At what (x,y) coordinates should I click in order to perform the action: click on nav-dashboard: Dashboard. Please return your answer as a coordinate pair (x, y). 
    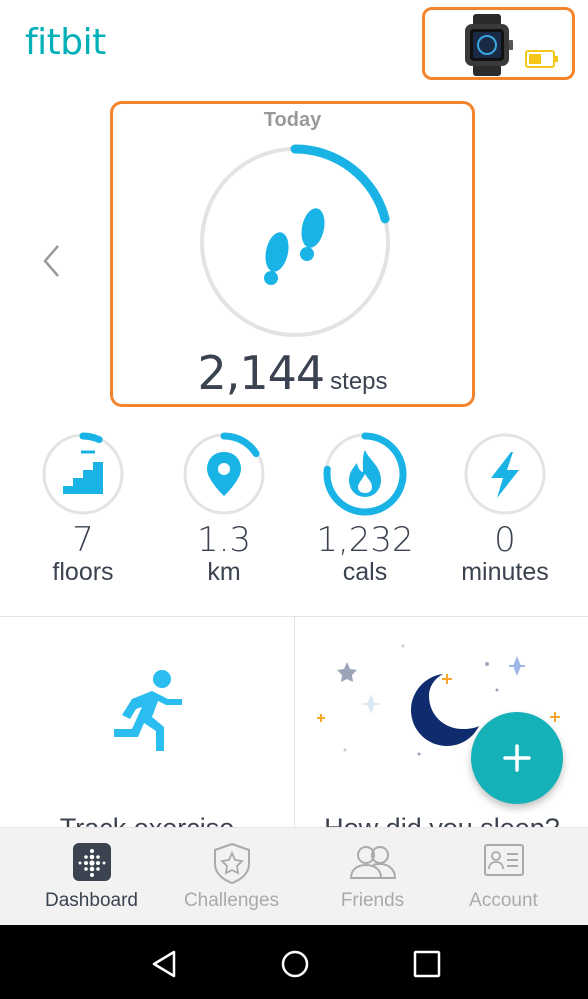
    Looking at the image, I should click on (91, 877).